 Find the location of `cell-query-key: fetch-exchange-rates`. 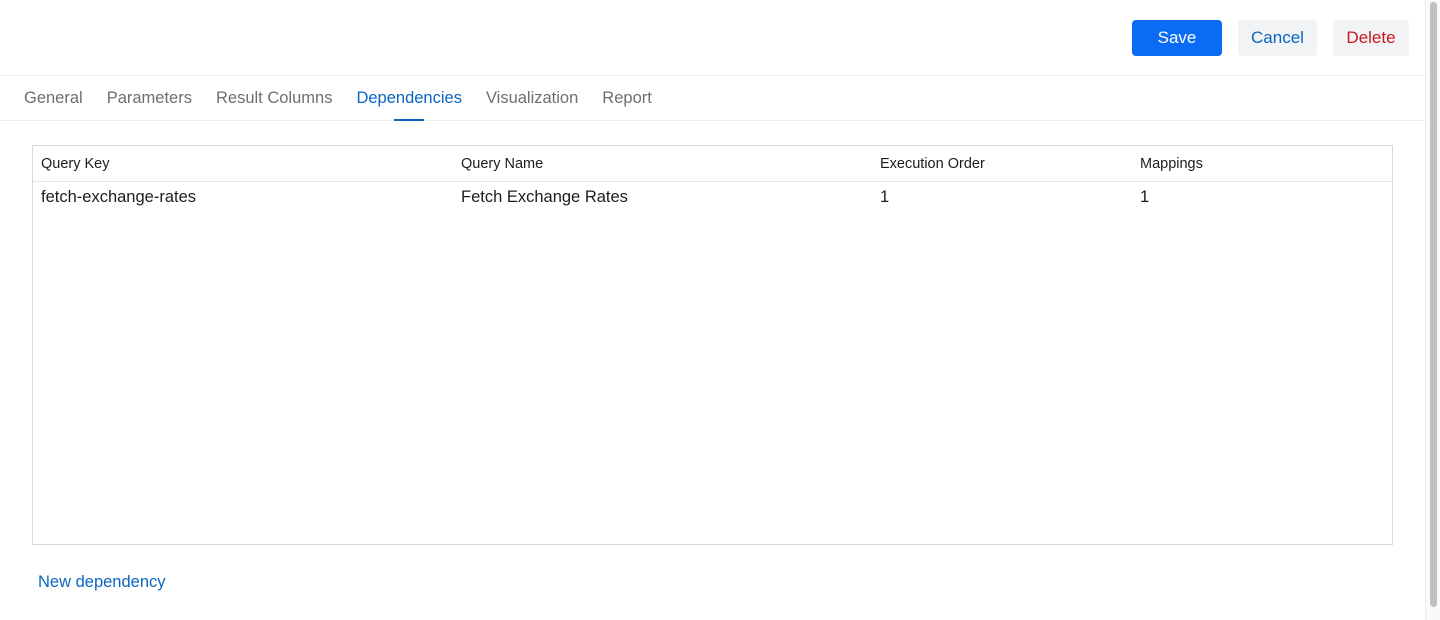

cell-query-key: fetch-exchange-rates is located at coordinates (119, 197).